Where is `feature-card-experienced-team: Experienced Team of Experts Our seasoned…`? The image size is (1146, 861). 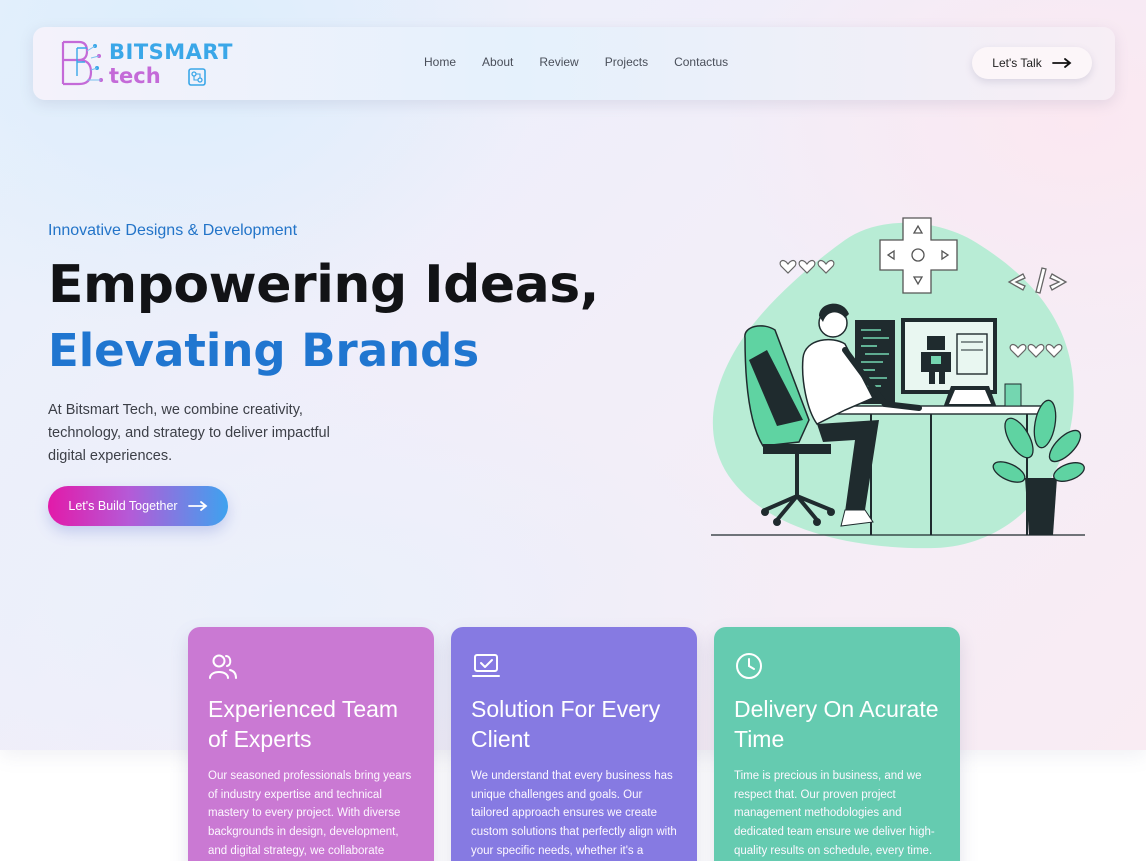 feature-card-experienced-team: Experienced Team of Experts Our seasoned… is located at coordinates (311, 744).